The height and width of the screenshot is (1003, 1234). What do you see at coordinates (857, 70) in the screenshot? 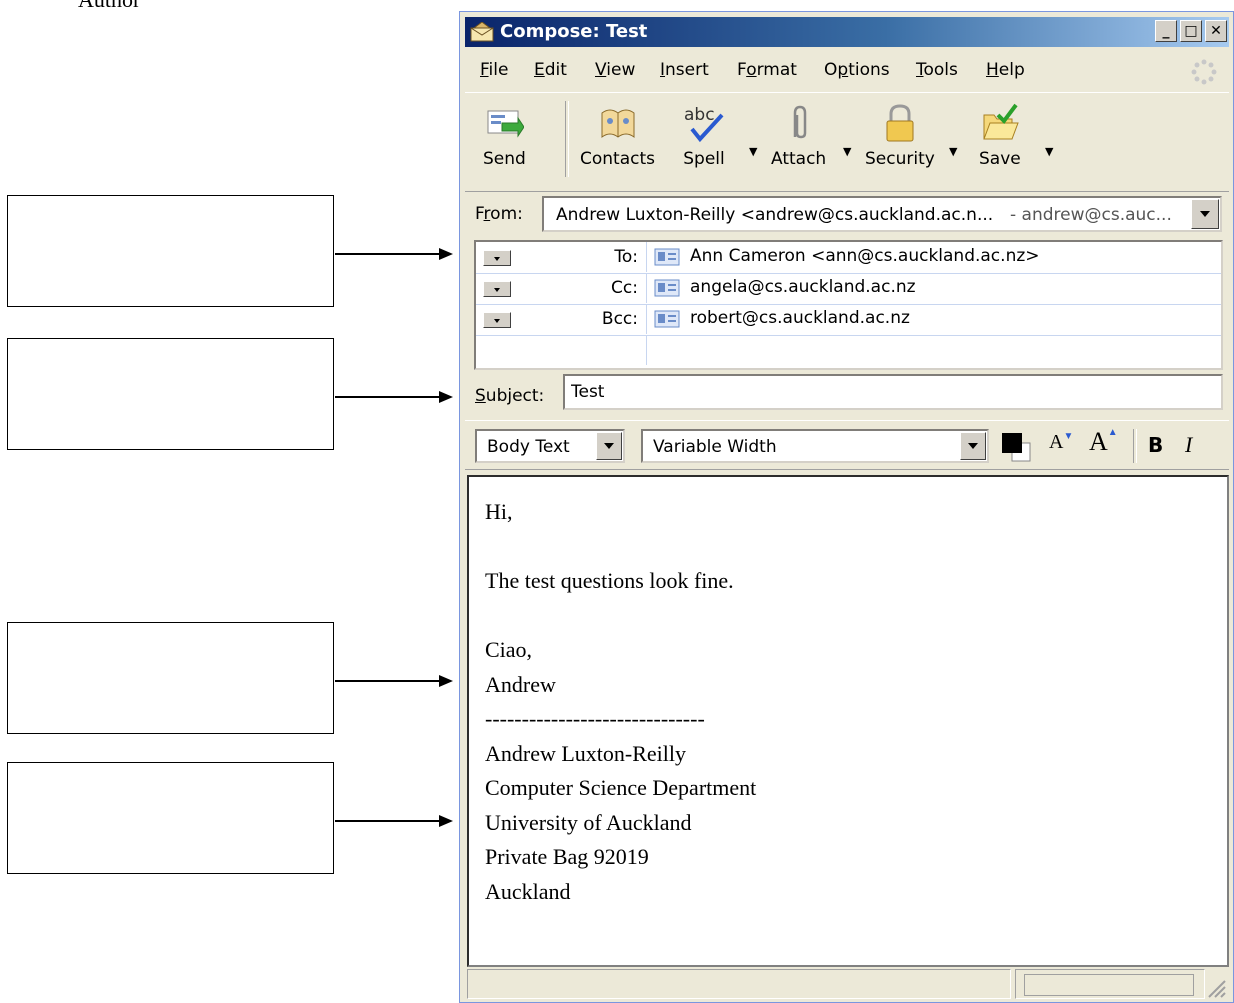
I see `menu-options: Options` at bounding box center [857, 70].